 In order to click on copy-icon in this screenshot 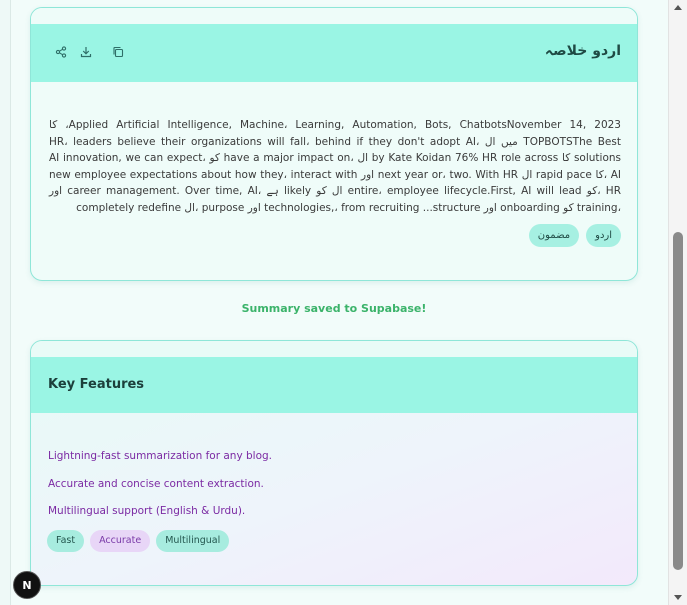, I will do `click(118, 52)`.